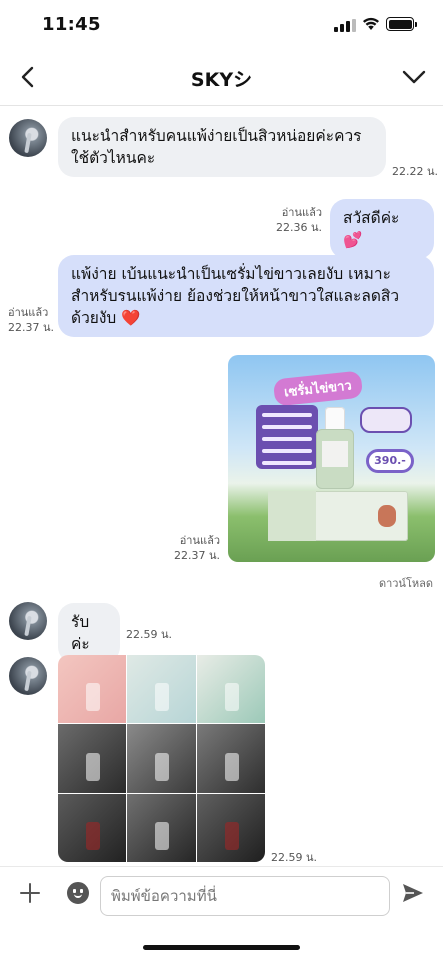  Describe the element at coordinates (390, 461) in the screenshot. I see `price-tag: 390.-` at that location.